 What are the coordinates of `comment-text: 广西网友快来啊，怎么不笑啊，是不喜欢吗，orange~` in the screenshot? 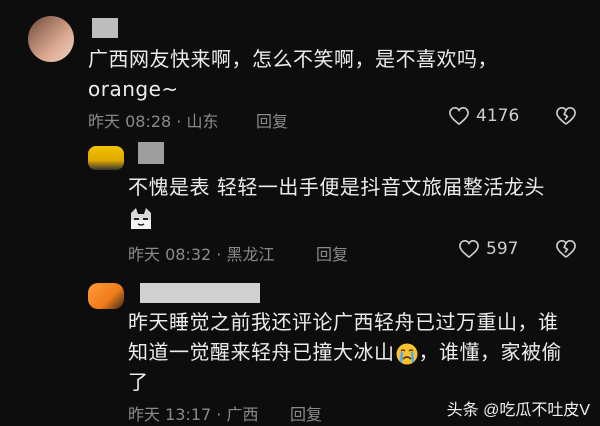 It's located at (328, 74).